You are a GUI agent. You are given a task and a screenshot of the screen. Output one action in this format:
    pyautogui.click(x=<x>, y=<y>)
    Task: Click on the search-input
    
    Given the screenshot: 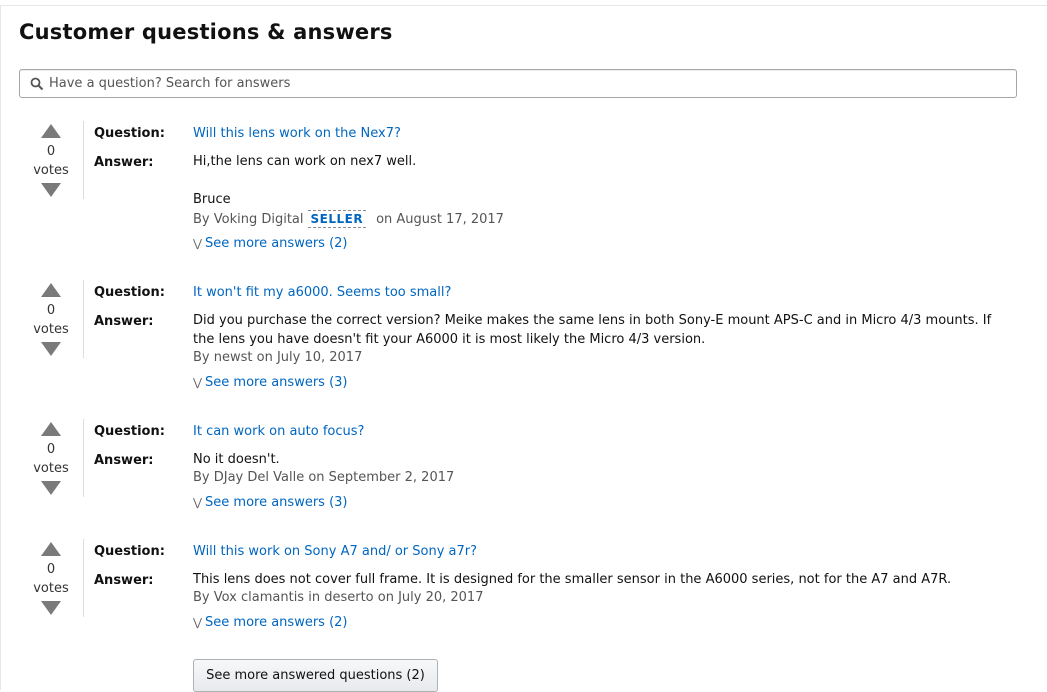 What is the action you would take?
    pyautogui.click(x=532, y=83)
    